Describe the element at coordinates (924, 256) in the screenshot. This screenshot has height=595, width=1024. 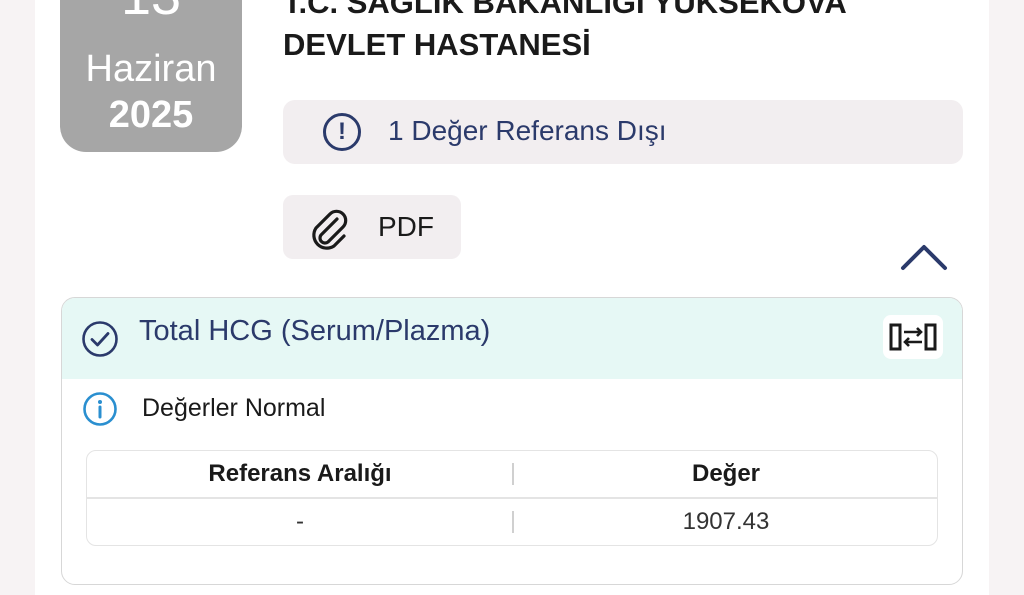
I see `chevron-up-icon` at that location.